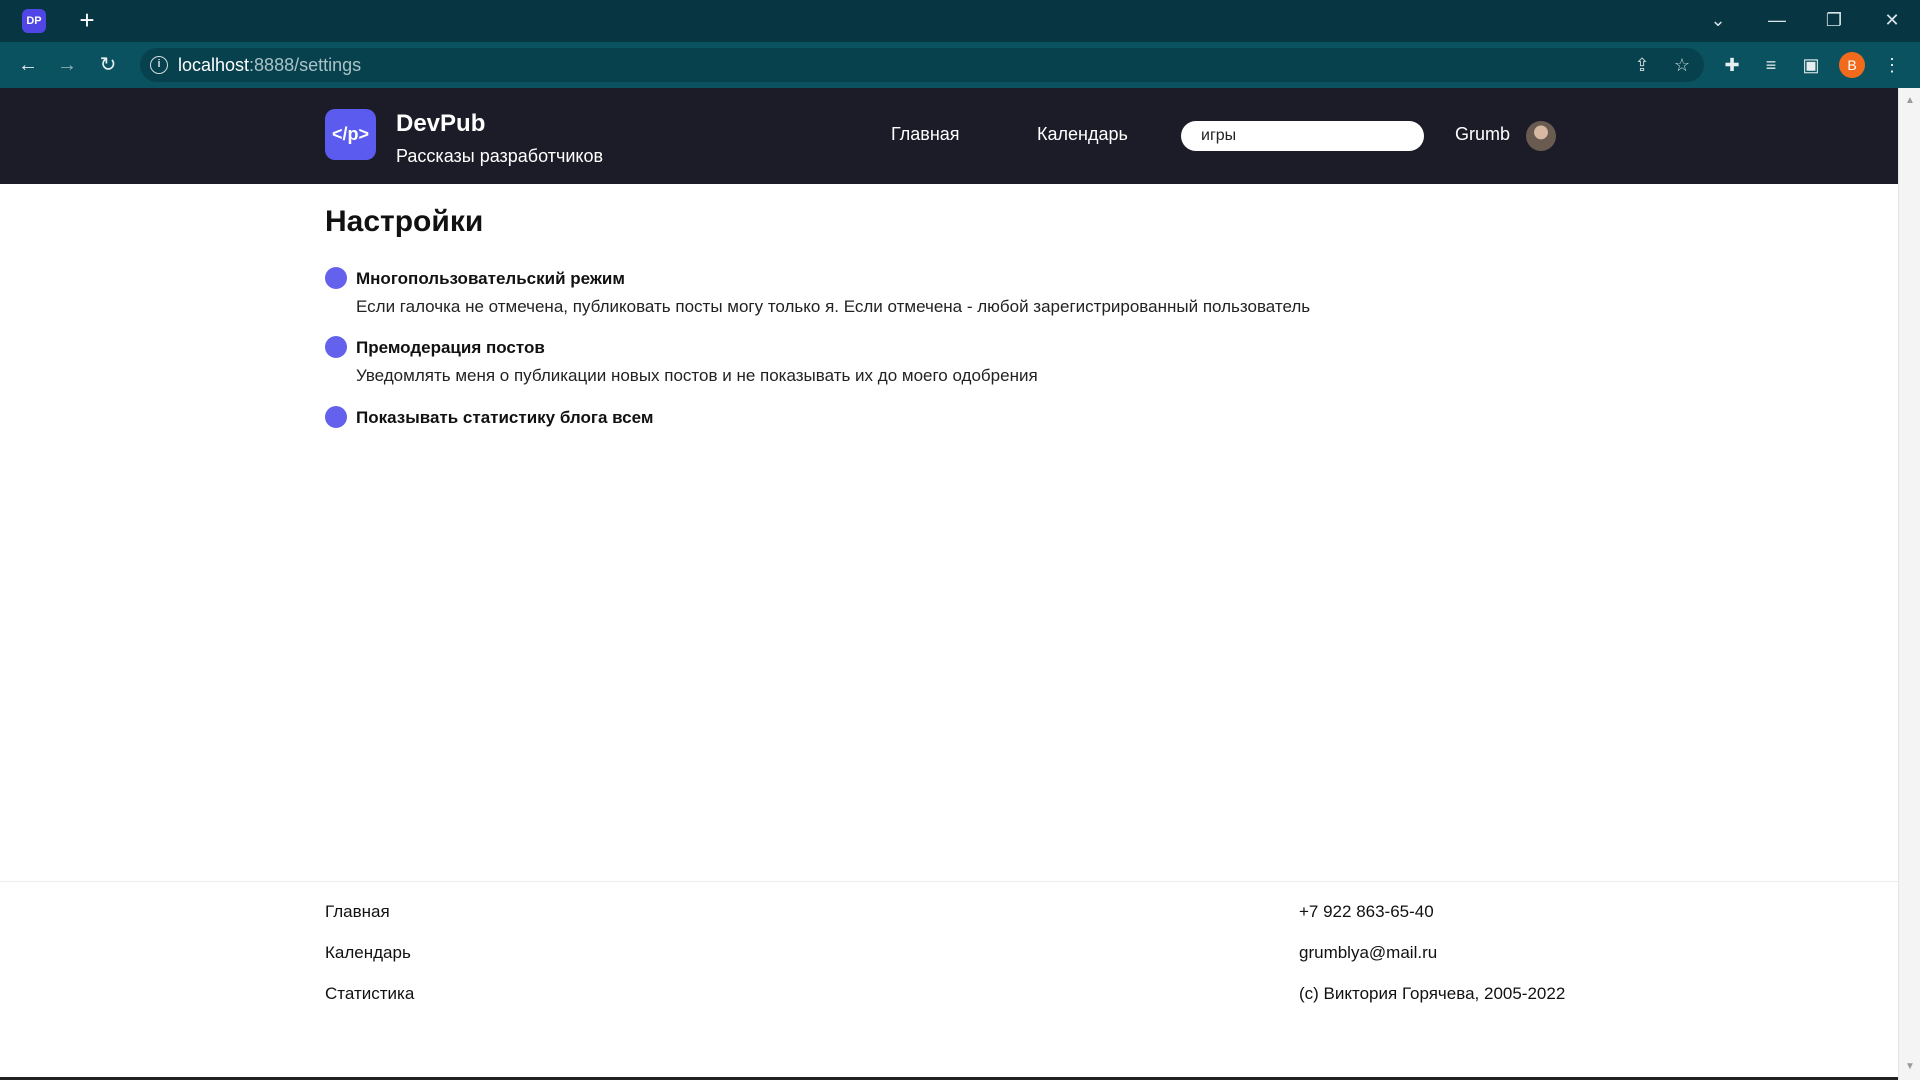 The width and height of the screenshot is (1920, 1080). What do you see at coordinates (404, 221) in the screenshot?
I see `page-title: Настройки` at bounding box center [404, 221].